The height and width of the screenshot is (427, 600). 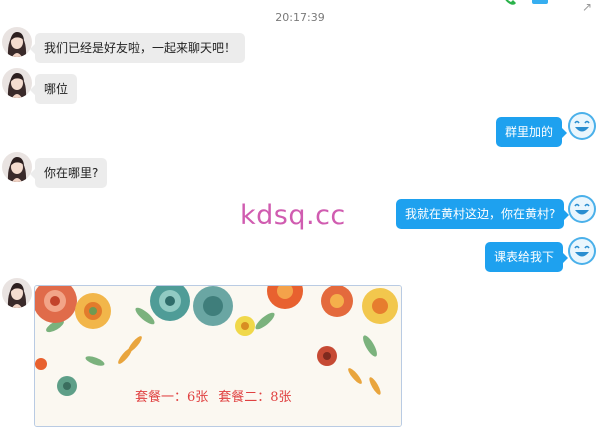 I want to click on message-bubble-outgoing: 群里加的, so click(x=532, y=132).